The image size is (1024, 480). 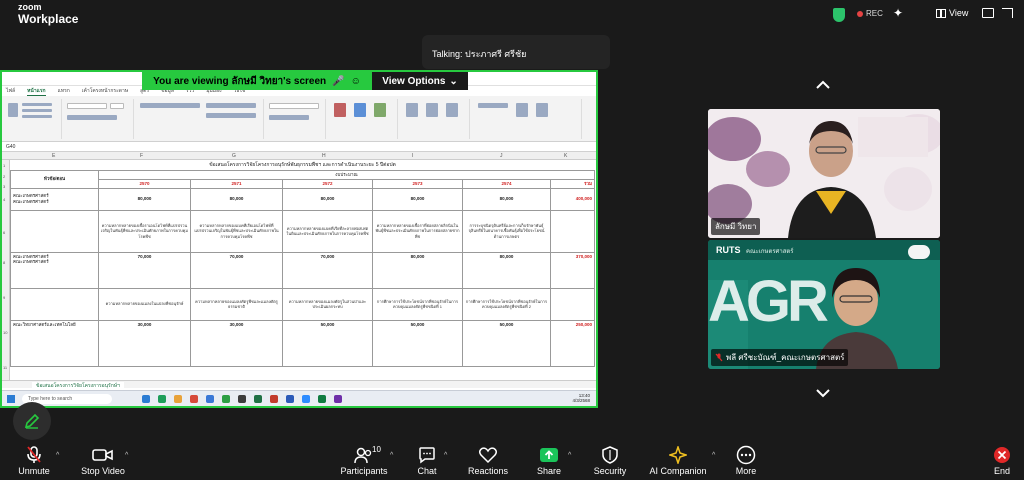 I want to click on view-button: View, so click(x=952, y=13).